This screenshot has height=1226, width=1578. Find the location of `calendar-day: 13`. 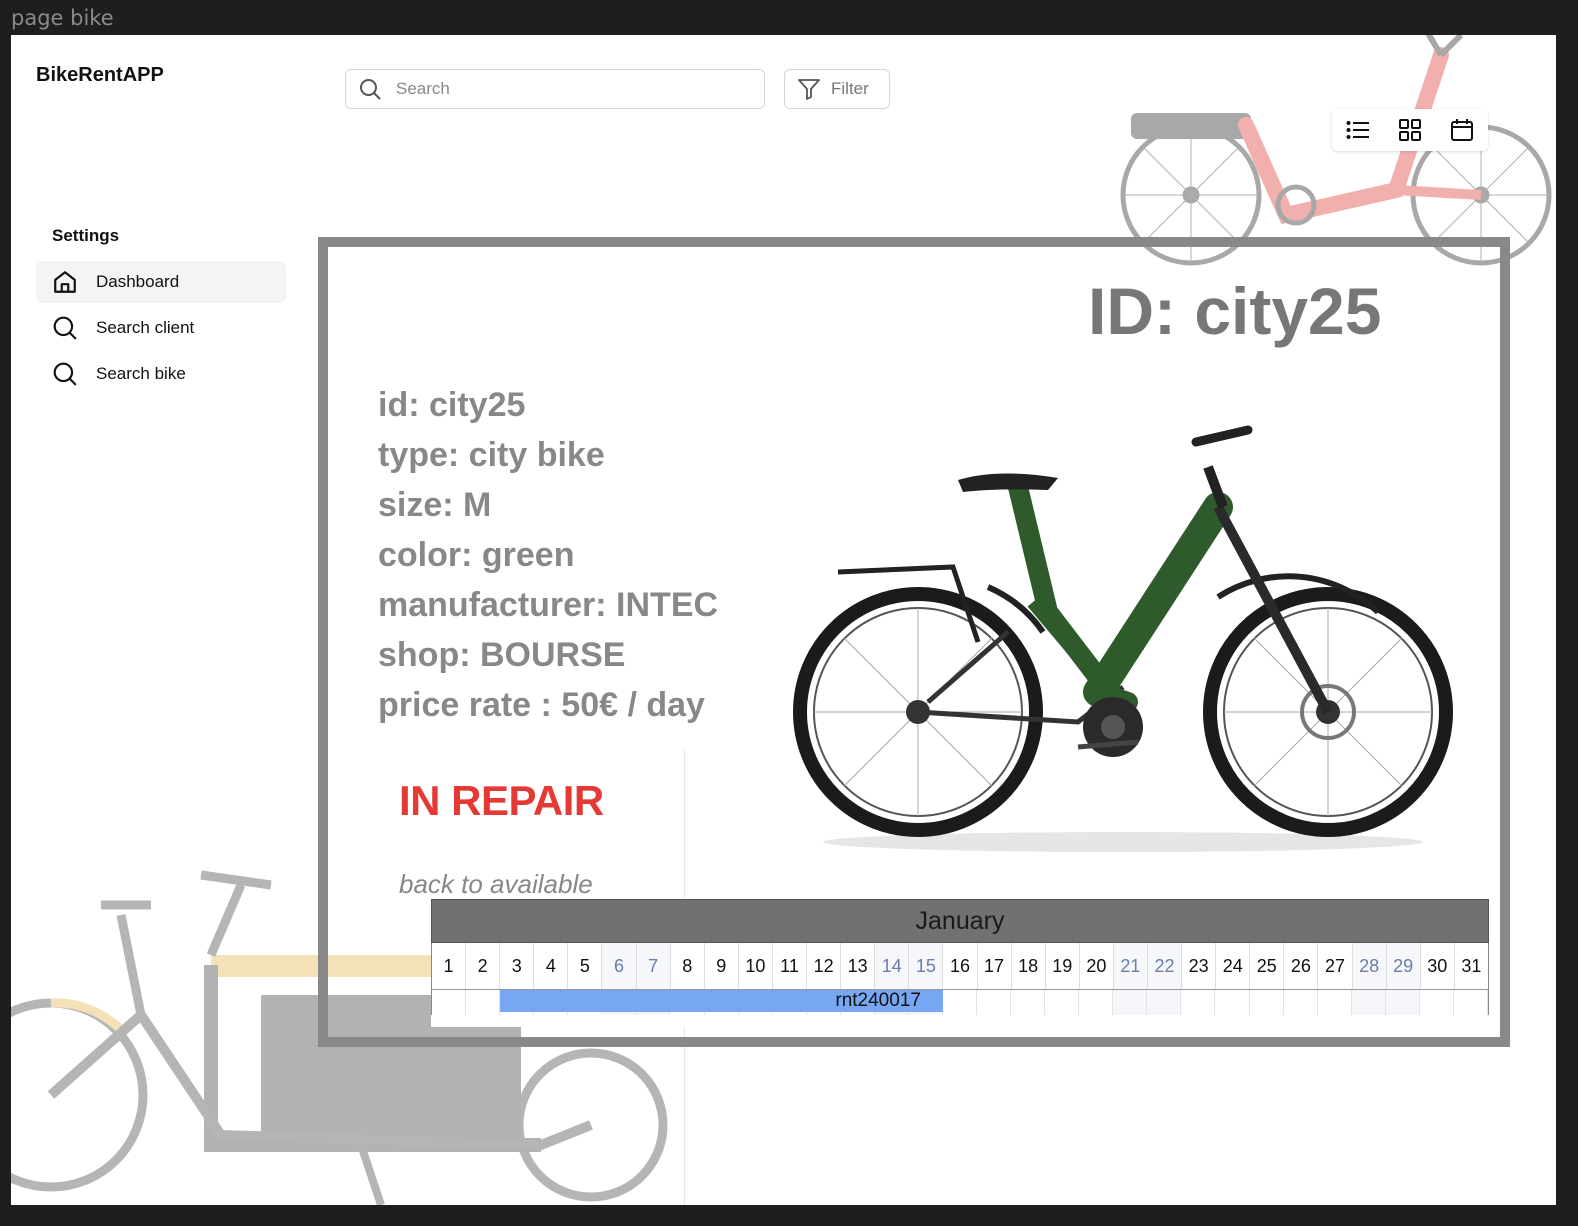

calendar-day: 13 is located at coordinates (858, 966).